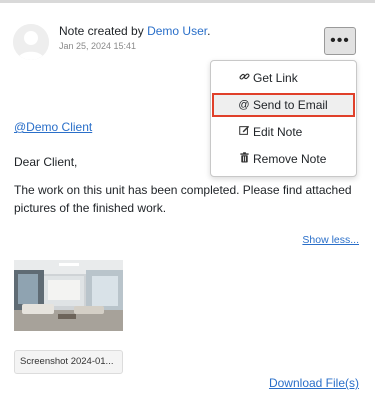 The image size is (375, 403). I want to click on menu-item-label: Get Link, so click(275, 78).